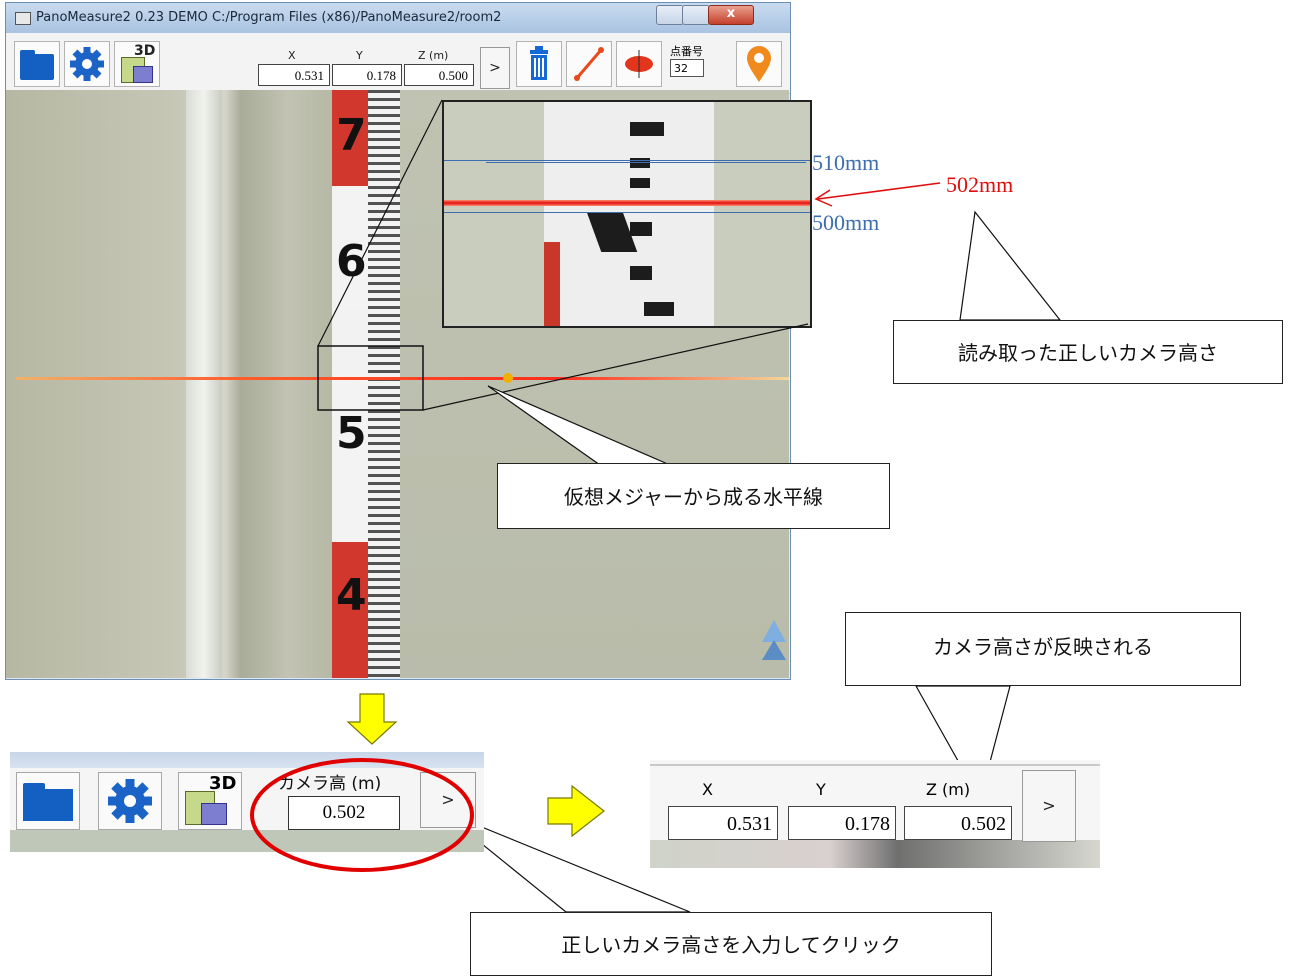  Describe the element at coordinates (210, 801) in the screenshot. I see `3d-view-button: 3D` at that location.